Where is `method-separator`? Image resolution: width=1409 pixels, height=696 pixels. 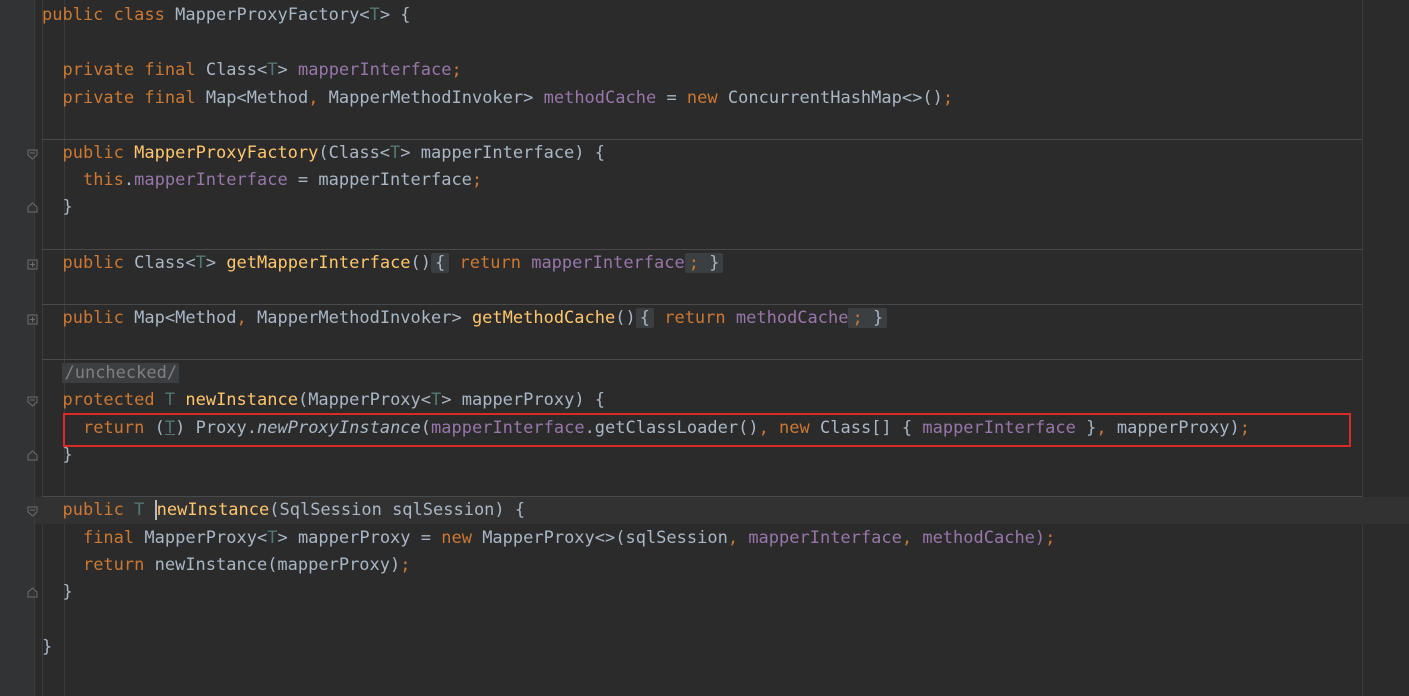
method-separator is located at coordinates (702, 359).